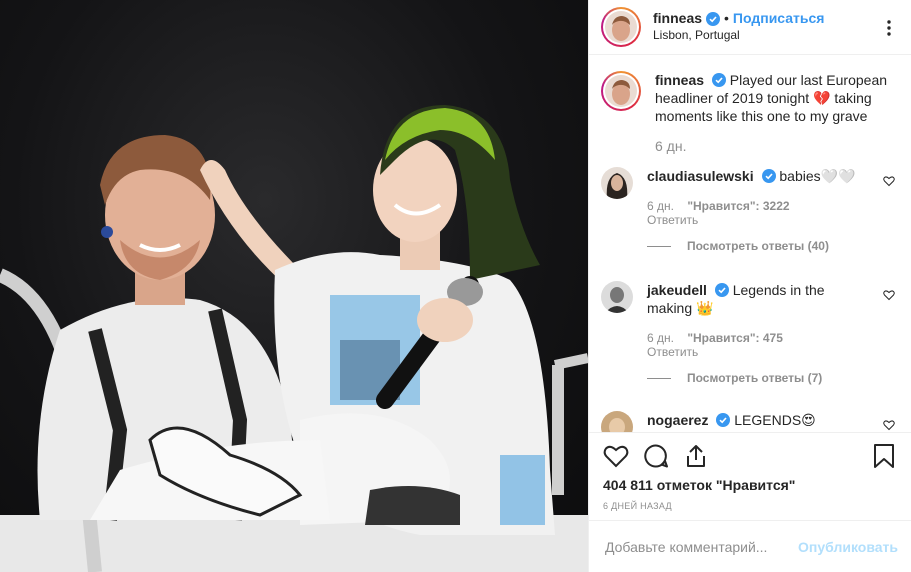 This screenshot has height=572, width=911. I want to click on more-options-icon, so click(889, 28).